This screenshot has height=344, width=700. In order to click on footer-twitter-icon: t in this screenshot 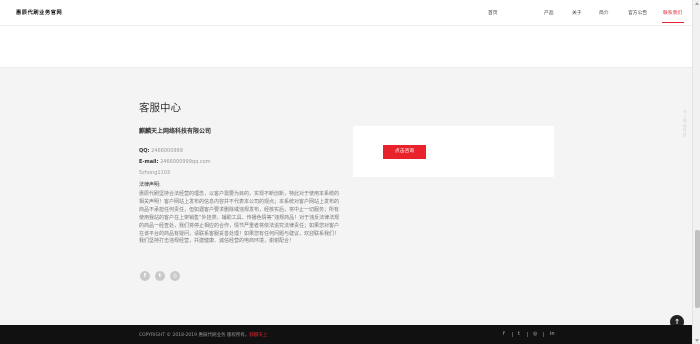, I will do `click(519, 334)`.